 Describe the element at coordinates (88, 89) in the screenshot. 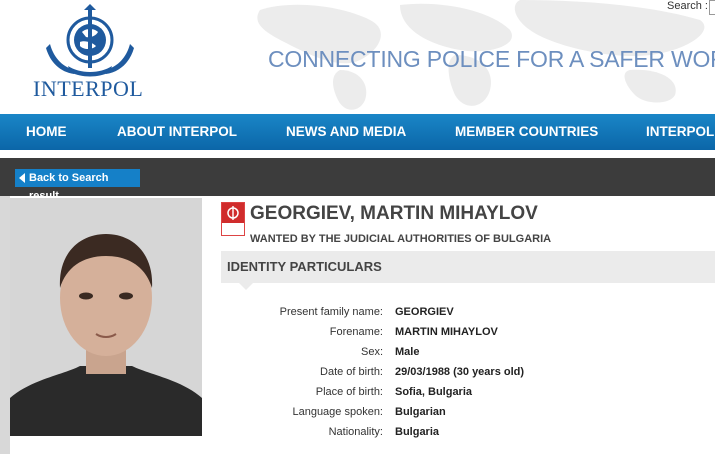

I see `interpol-logo-text: INTERPOL` at that location.